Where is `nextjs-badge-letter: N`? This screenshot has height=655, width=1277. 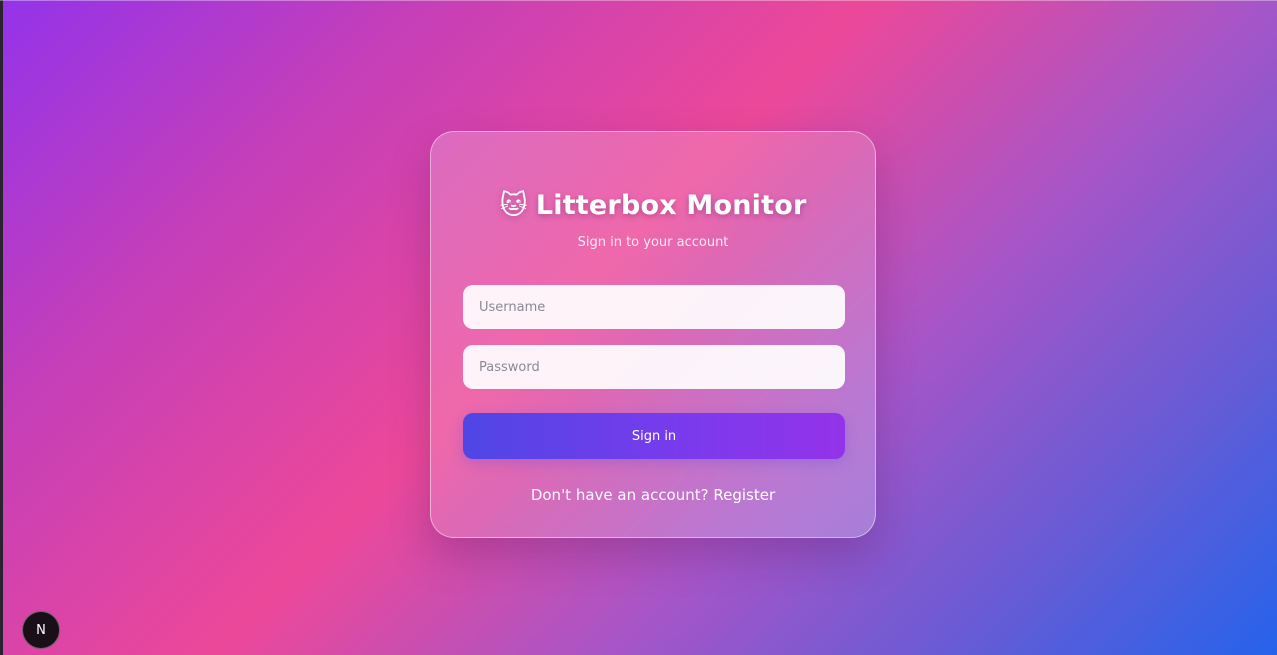 nextjs-badge-letter: N is located at coordinates (41, 630).